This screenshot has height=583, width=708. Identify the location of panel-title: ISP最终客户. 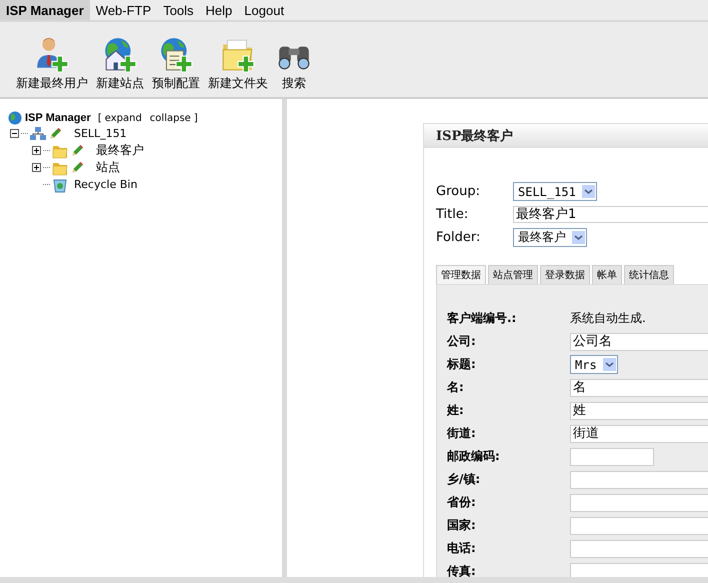
(565, 135).